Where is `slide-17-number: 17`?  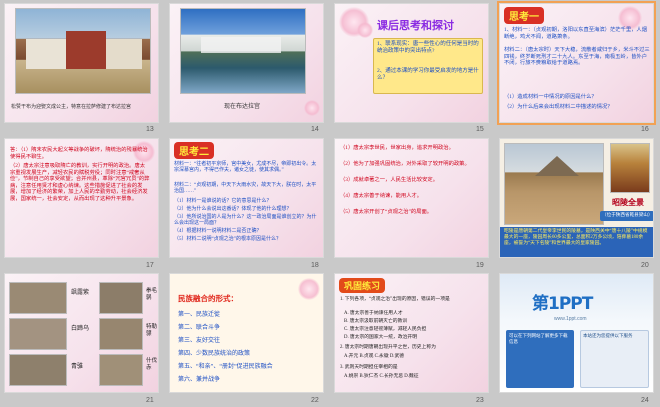
slide-17-number: 17 is located at coordinates (150, 265).